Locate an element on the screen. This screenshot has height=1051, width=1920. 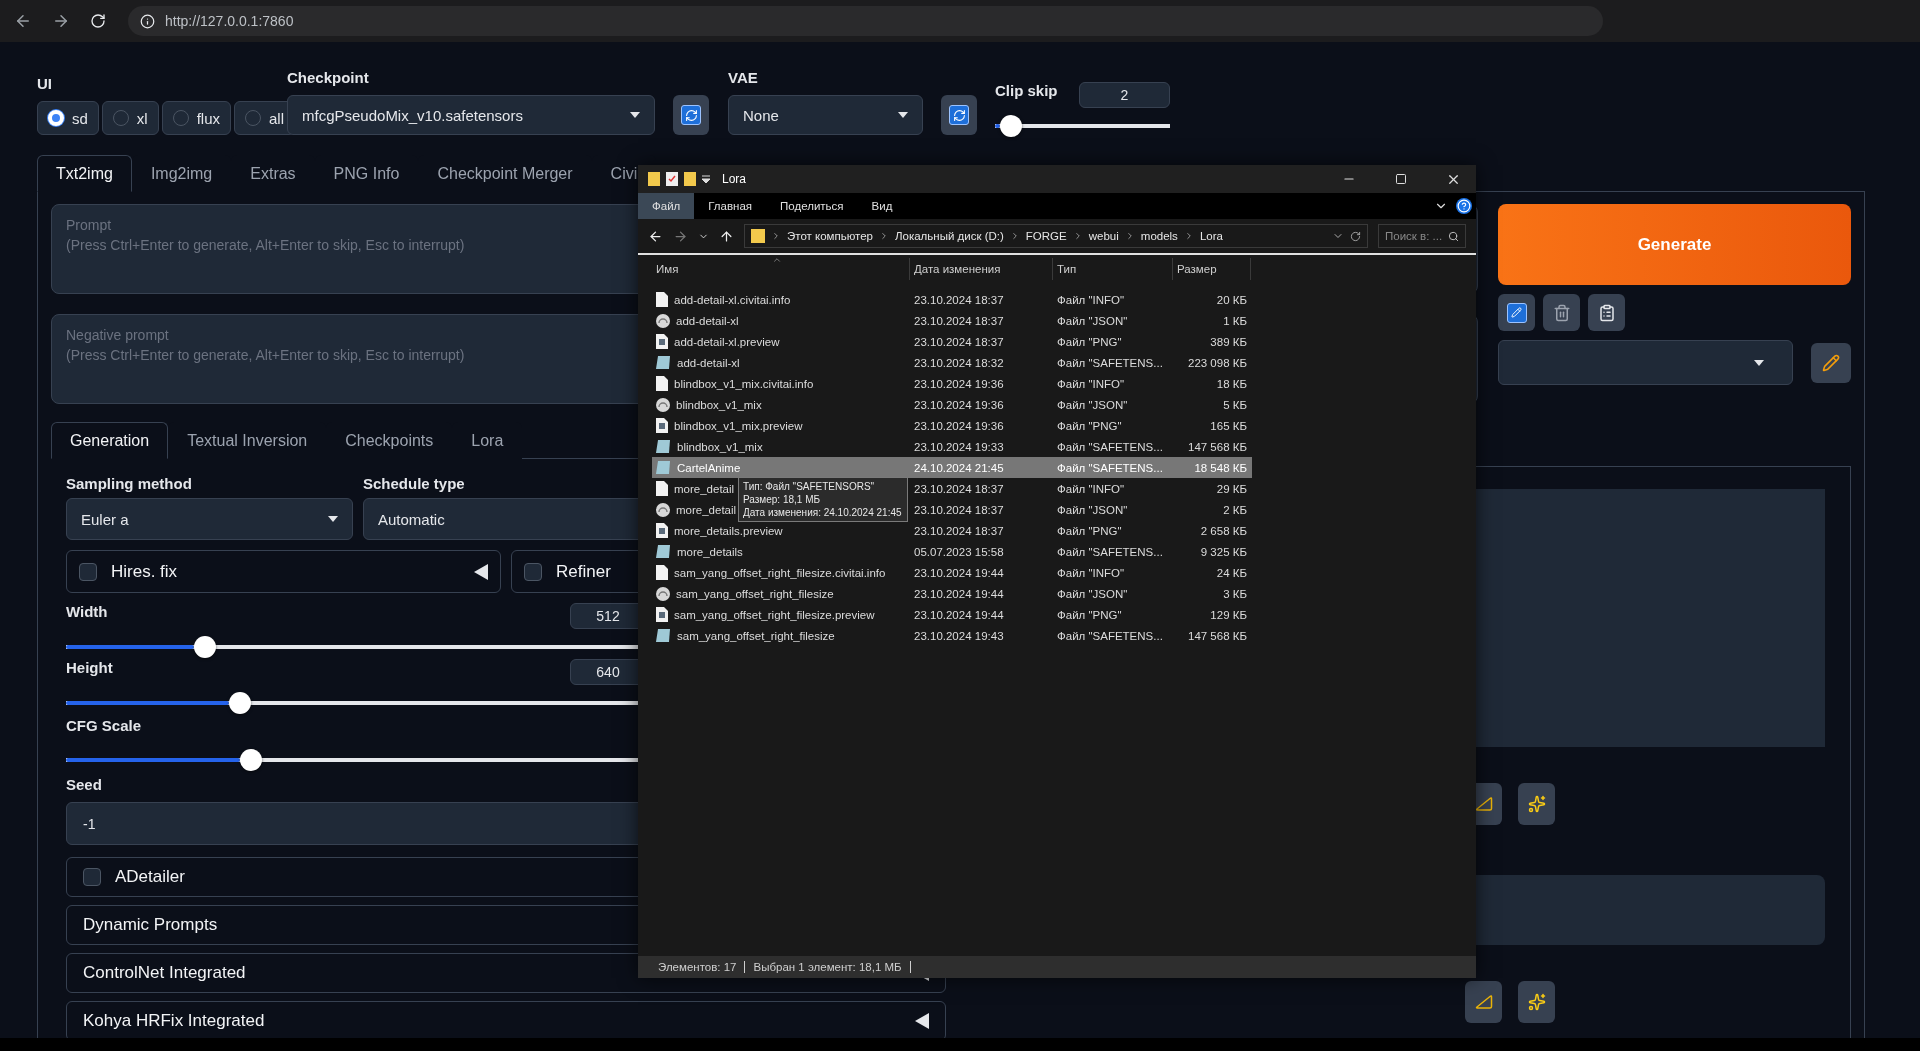
table-cell-text: 24 КБ is located at coordinates (1231, 572).